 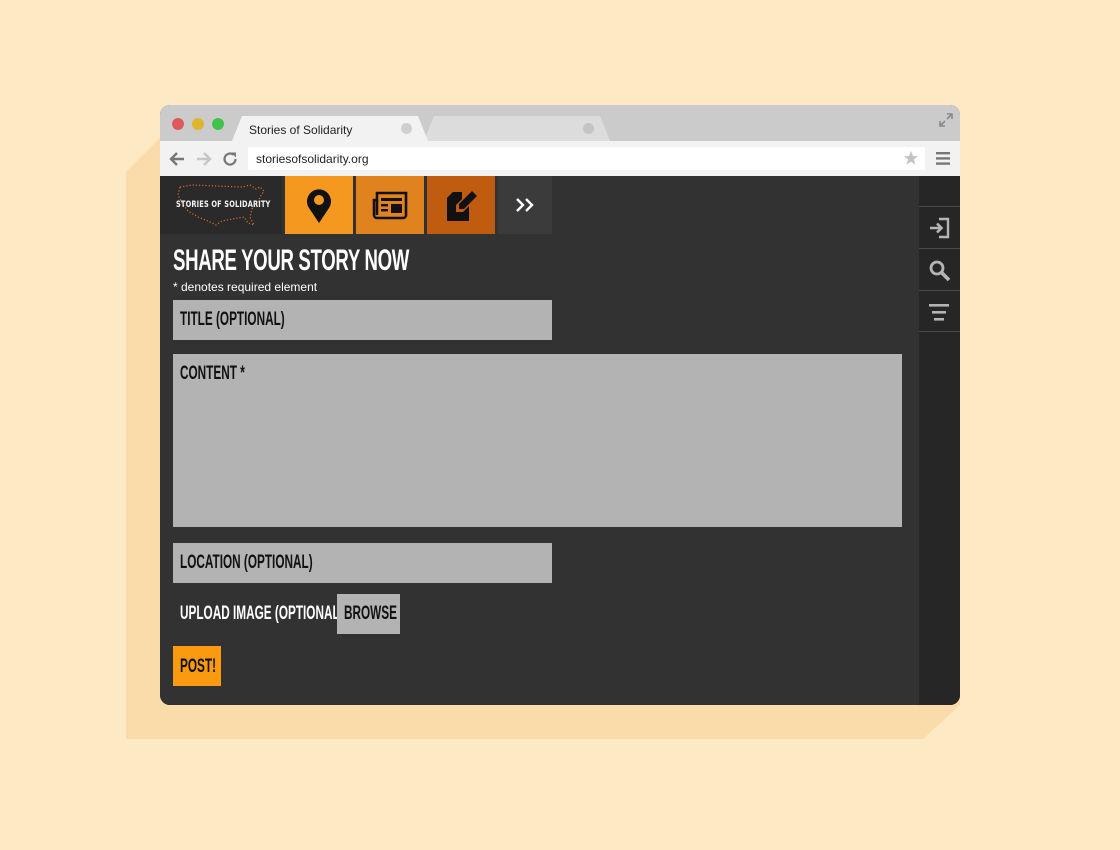 I want to click on write-story-nav-button, so click(x=461, y=205).